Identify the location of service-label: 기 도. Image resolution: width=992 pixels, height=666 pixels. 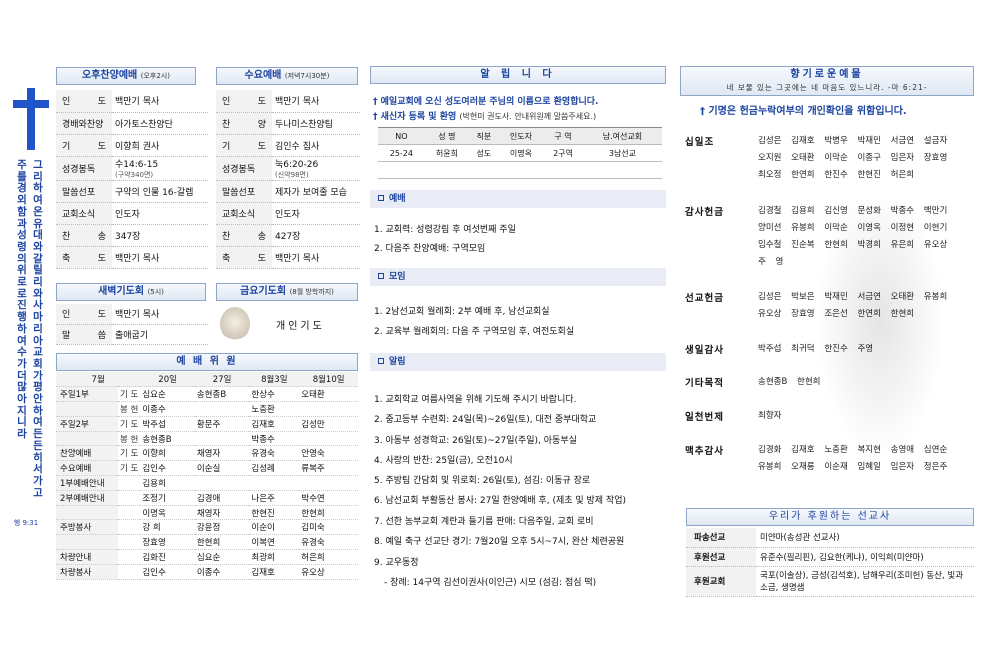
(84, 145).